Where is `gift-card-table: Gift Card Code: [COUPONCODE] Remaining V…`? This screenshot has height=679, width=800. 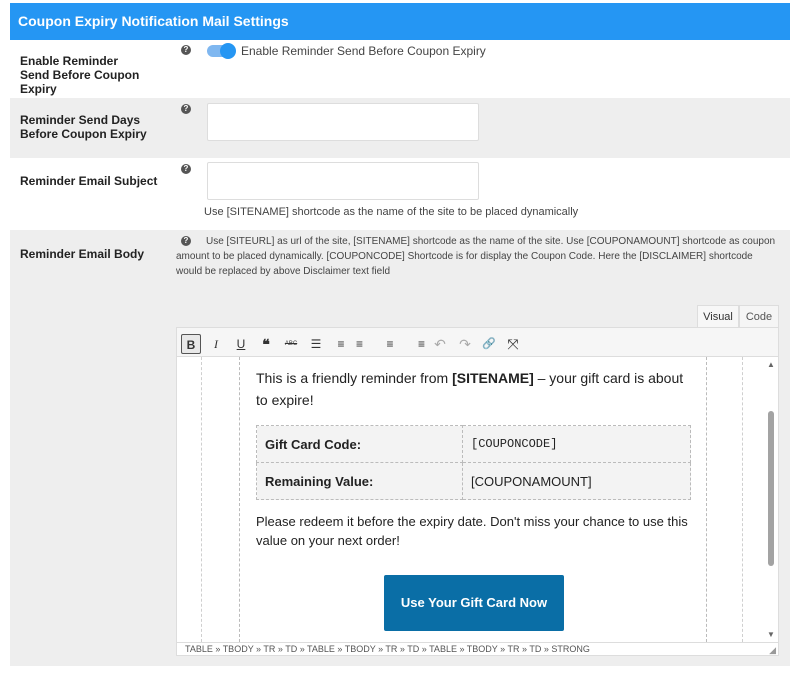
gift-card-table: Gift Card Code: [COUPONCODE] Remaining V… is located at coordinates (473, 462).